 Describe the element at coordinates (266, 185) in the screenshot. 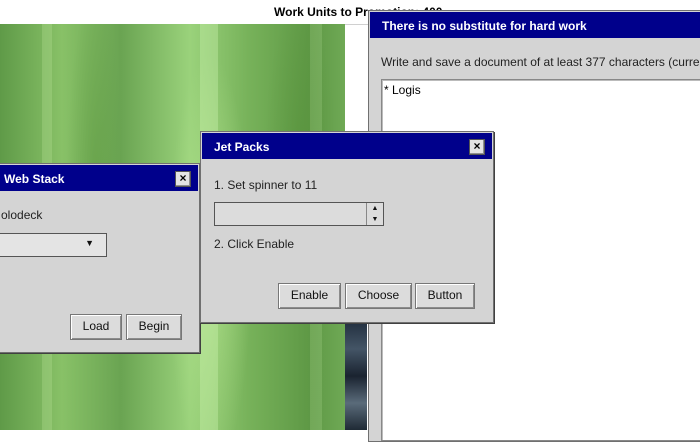

I see `step1-text: 1. Set spinner to 11` at that location.